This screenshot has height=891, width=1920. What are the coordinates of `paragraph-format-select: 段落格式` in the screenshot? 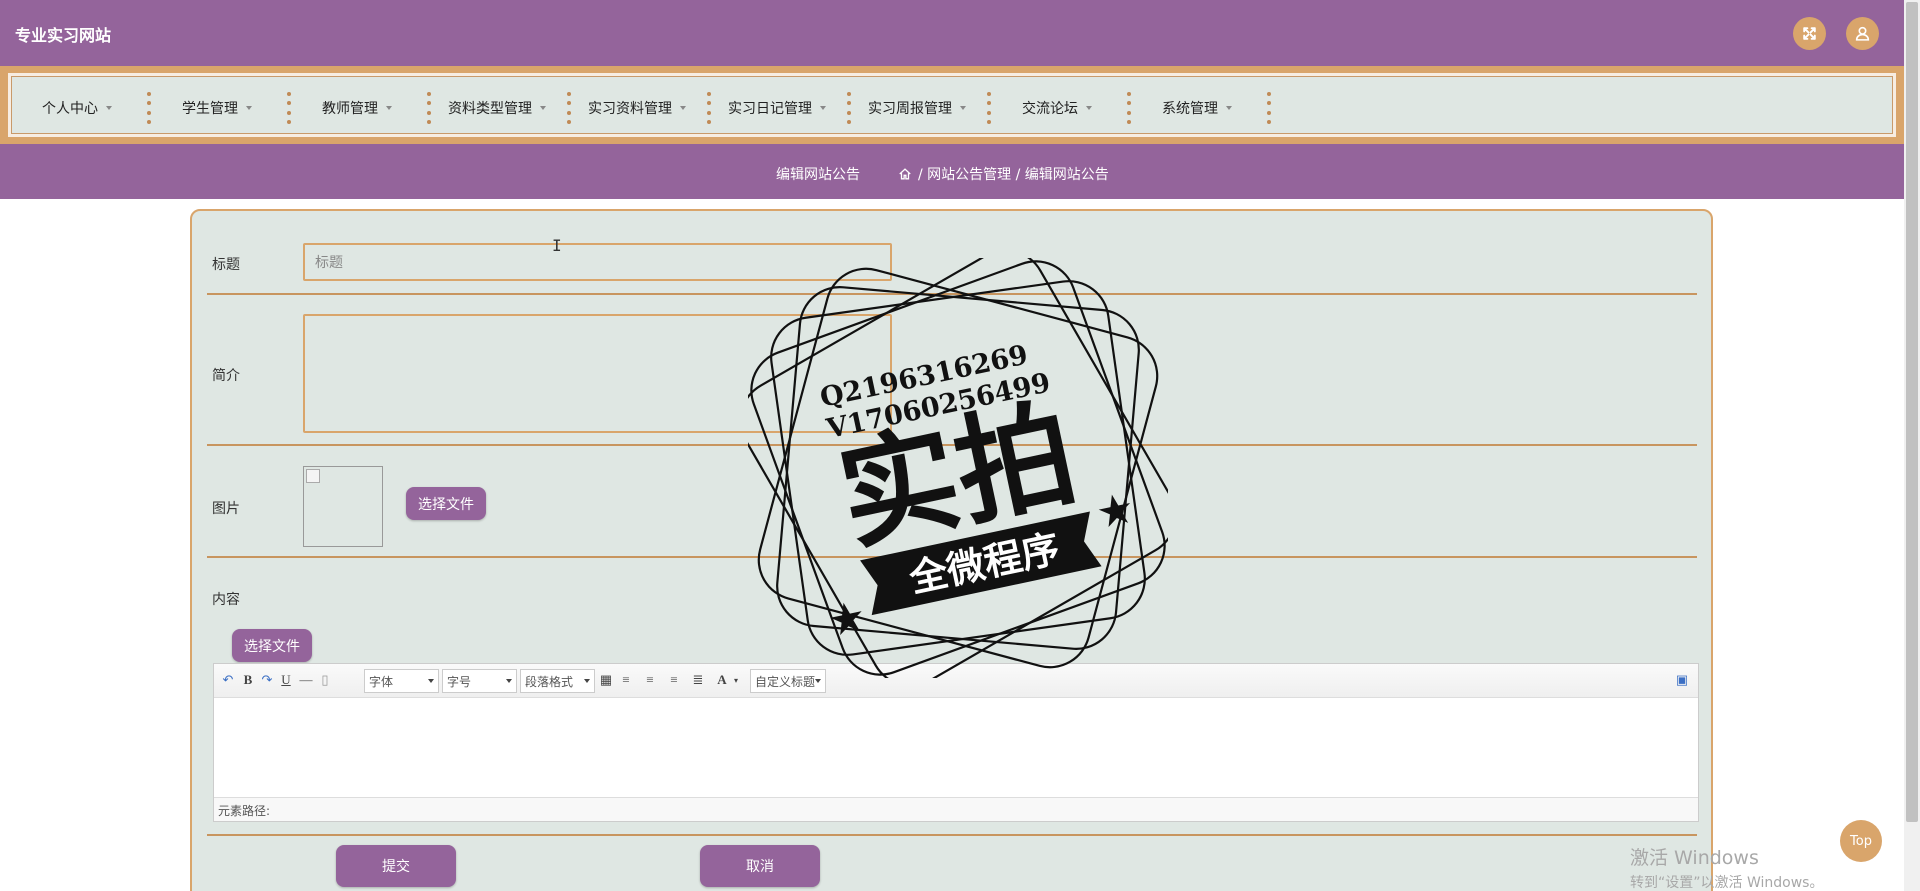 It's located at (557, 681).